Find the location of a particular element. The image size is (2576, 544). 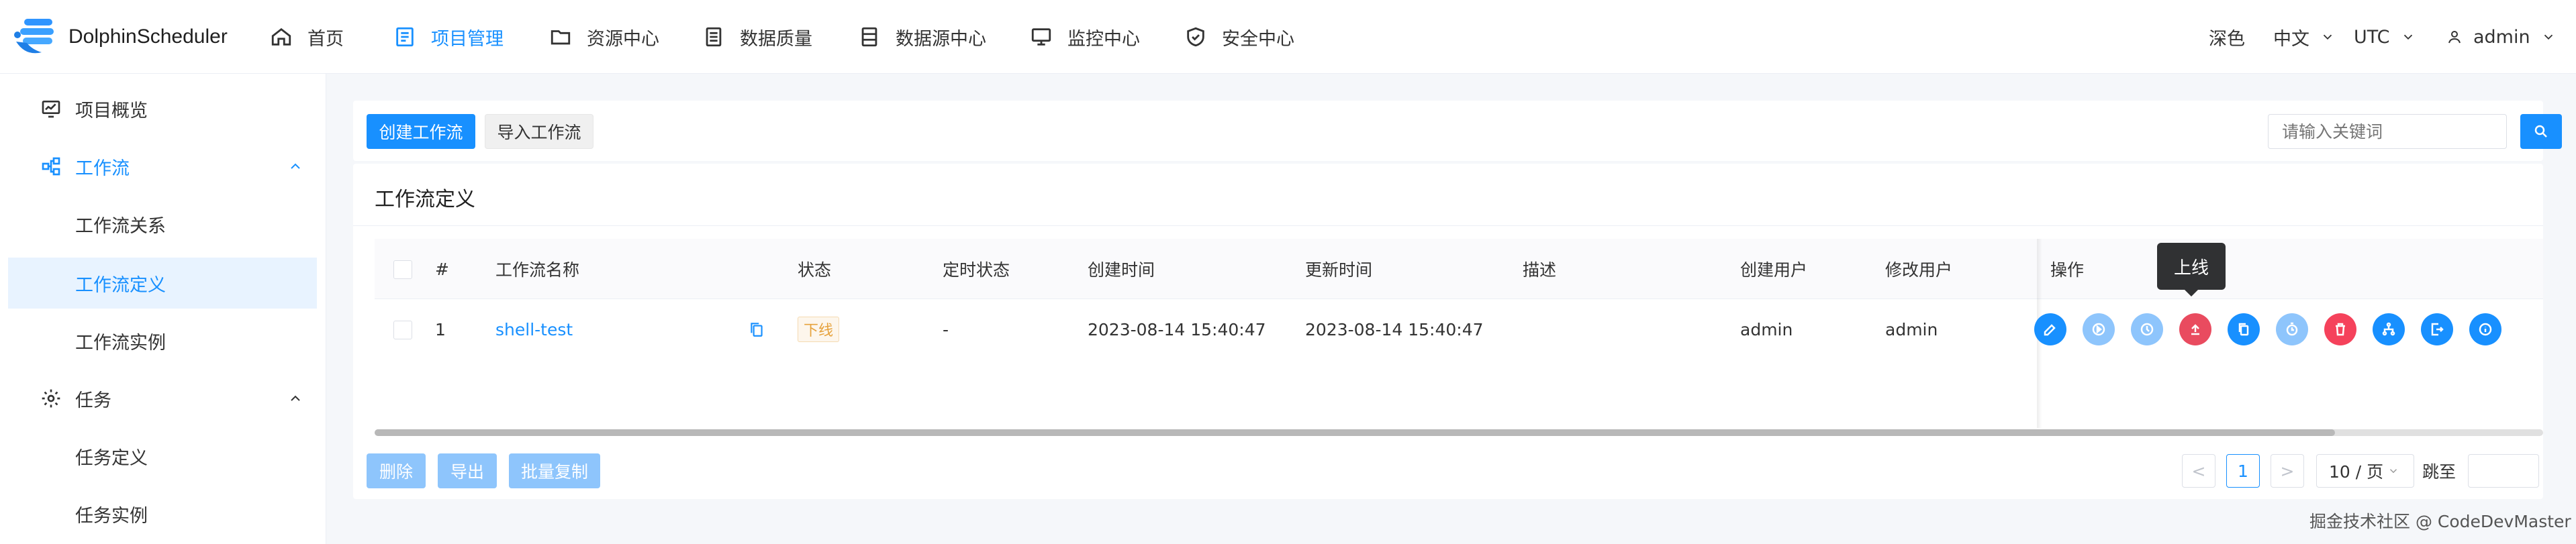

copy-icon is located at coordinates (2243, 329).